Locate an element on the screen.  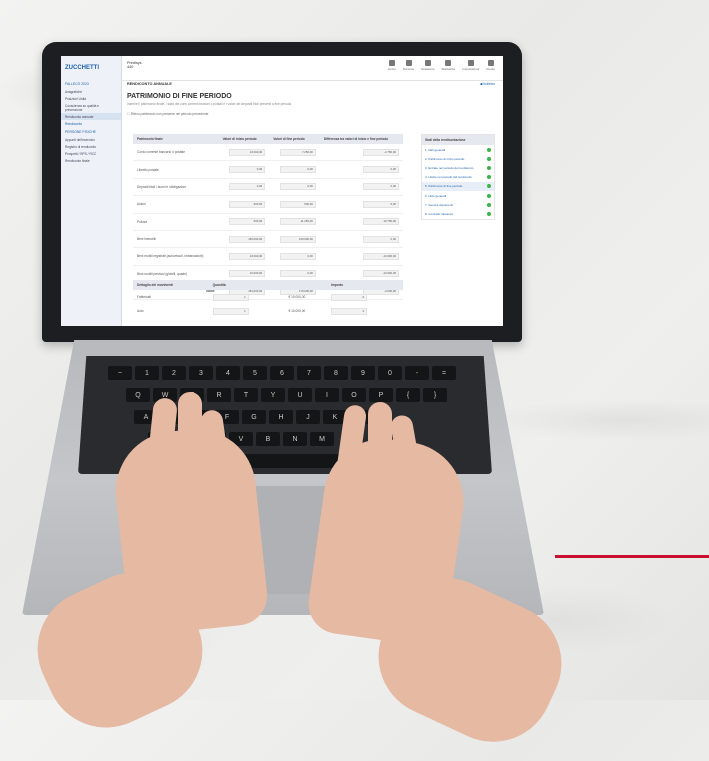
sidebar-item: Consulenza su qualità e prevenzione is located at coordinates (91, 107).